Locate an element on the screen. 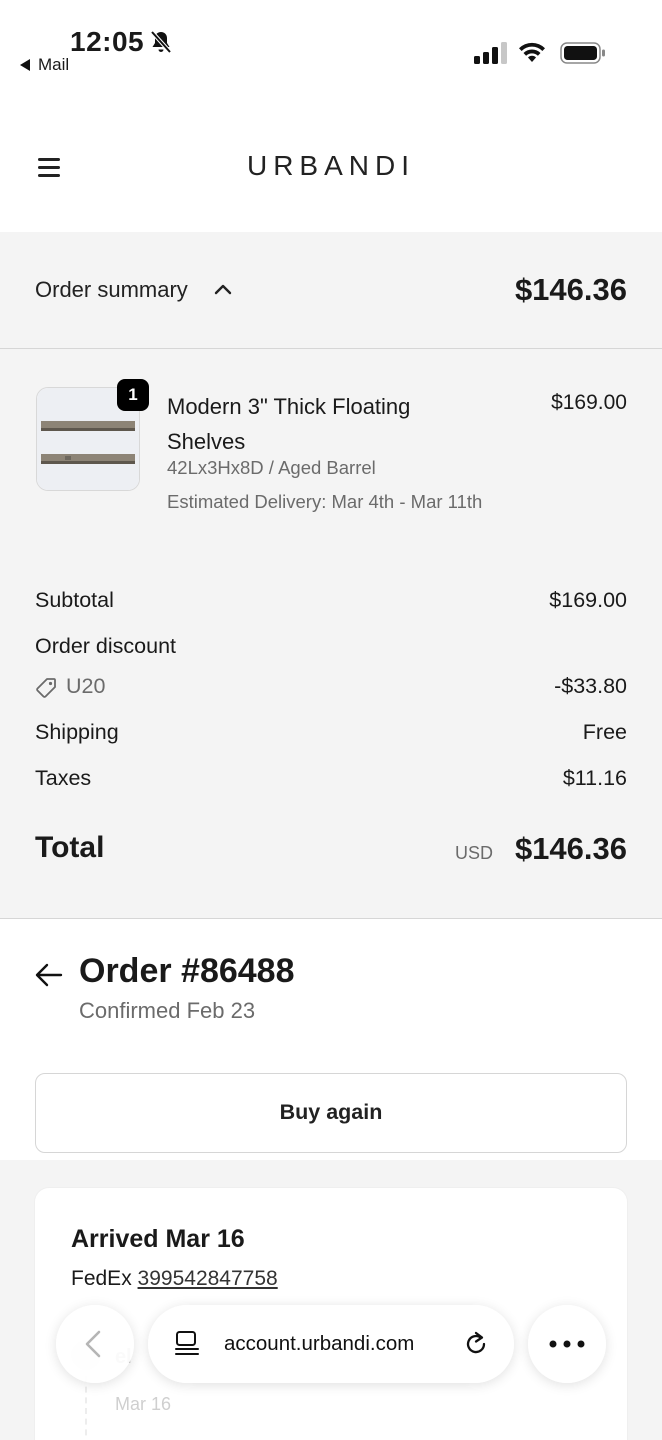 The image size is (662, 1440). browser-more-button is located at coordinates (567, 1344).